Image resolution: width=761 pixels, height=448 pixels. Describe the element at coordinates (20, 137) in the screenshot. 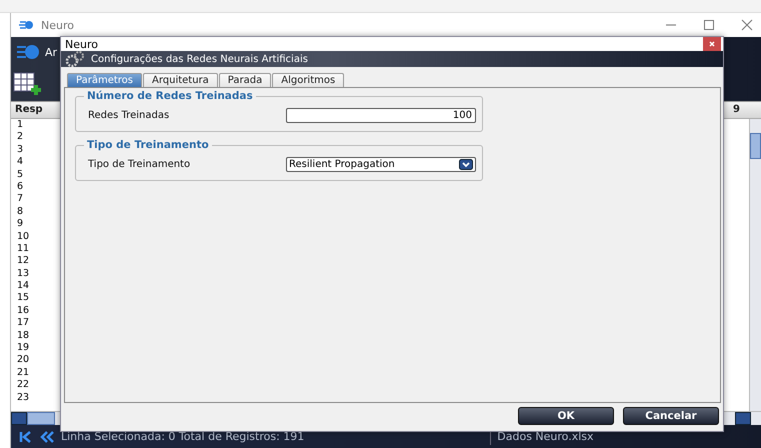

I see `row-number-cell-text: 2` at that location.